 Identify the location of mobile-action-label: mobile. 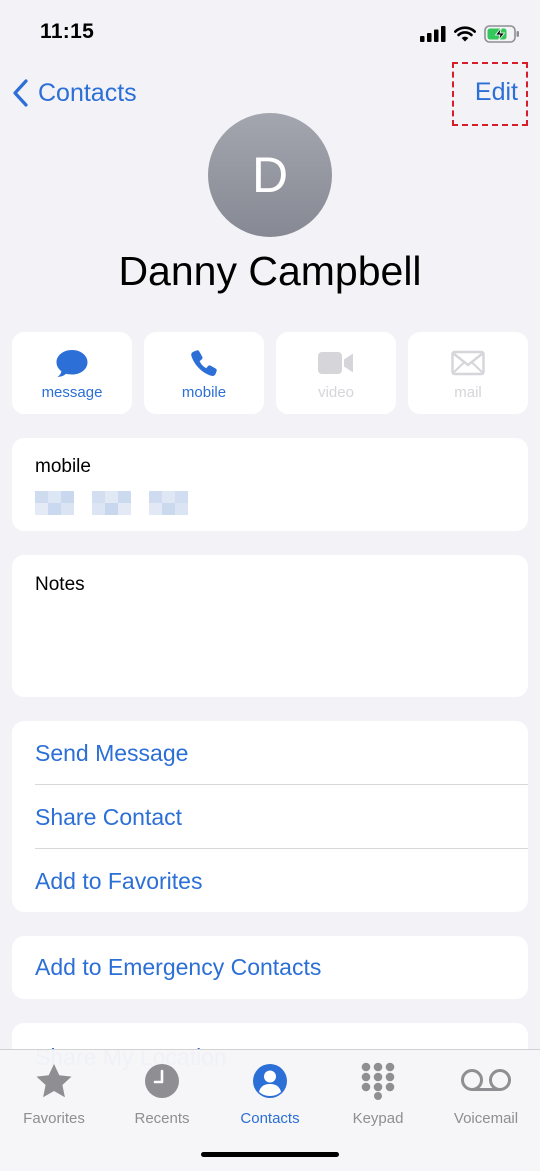
(204, 392).